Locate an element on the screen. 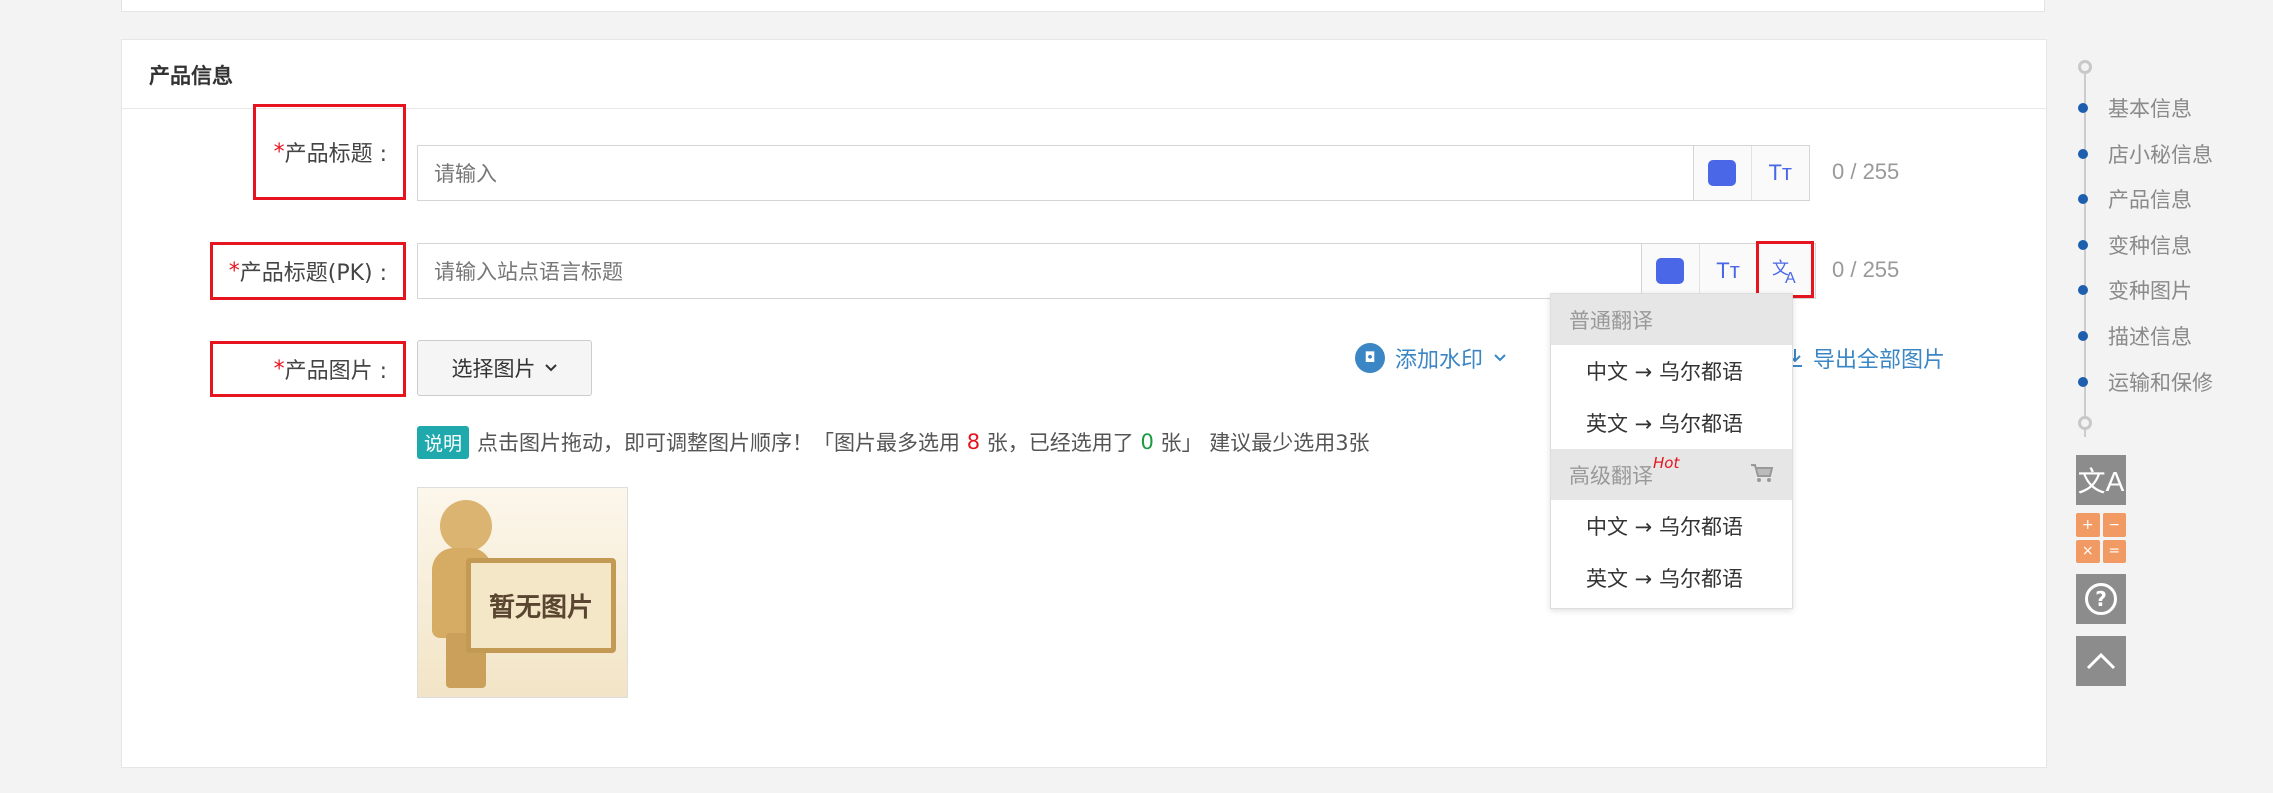 Image resolution: width=2273 pixels, height=793 pixels. advanced-translate-label: 高级翻译 is located at coordinates (1611, 475).